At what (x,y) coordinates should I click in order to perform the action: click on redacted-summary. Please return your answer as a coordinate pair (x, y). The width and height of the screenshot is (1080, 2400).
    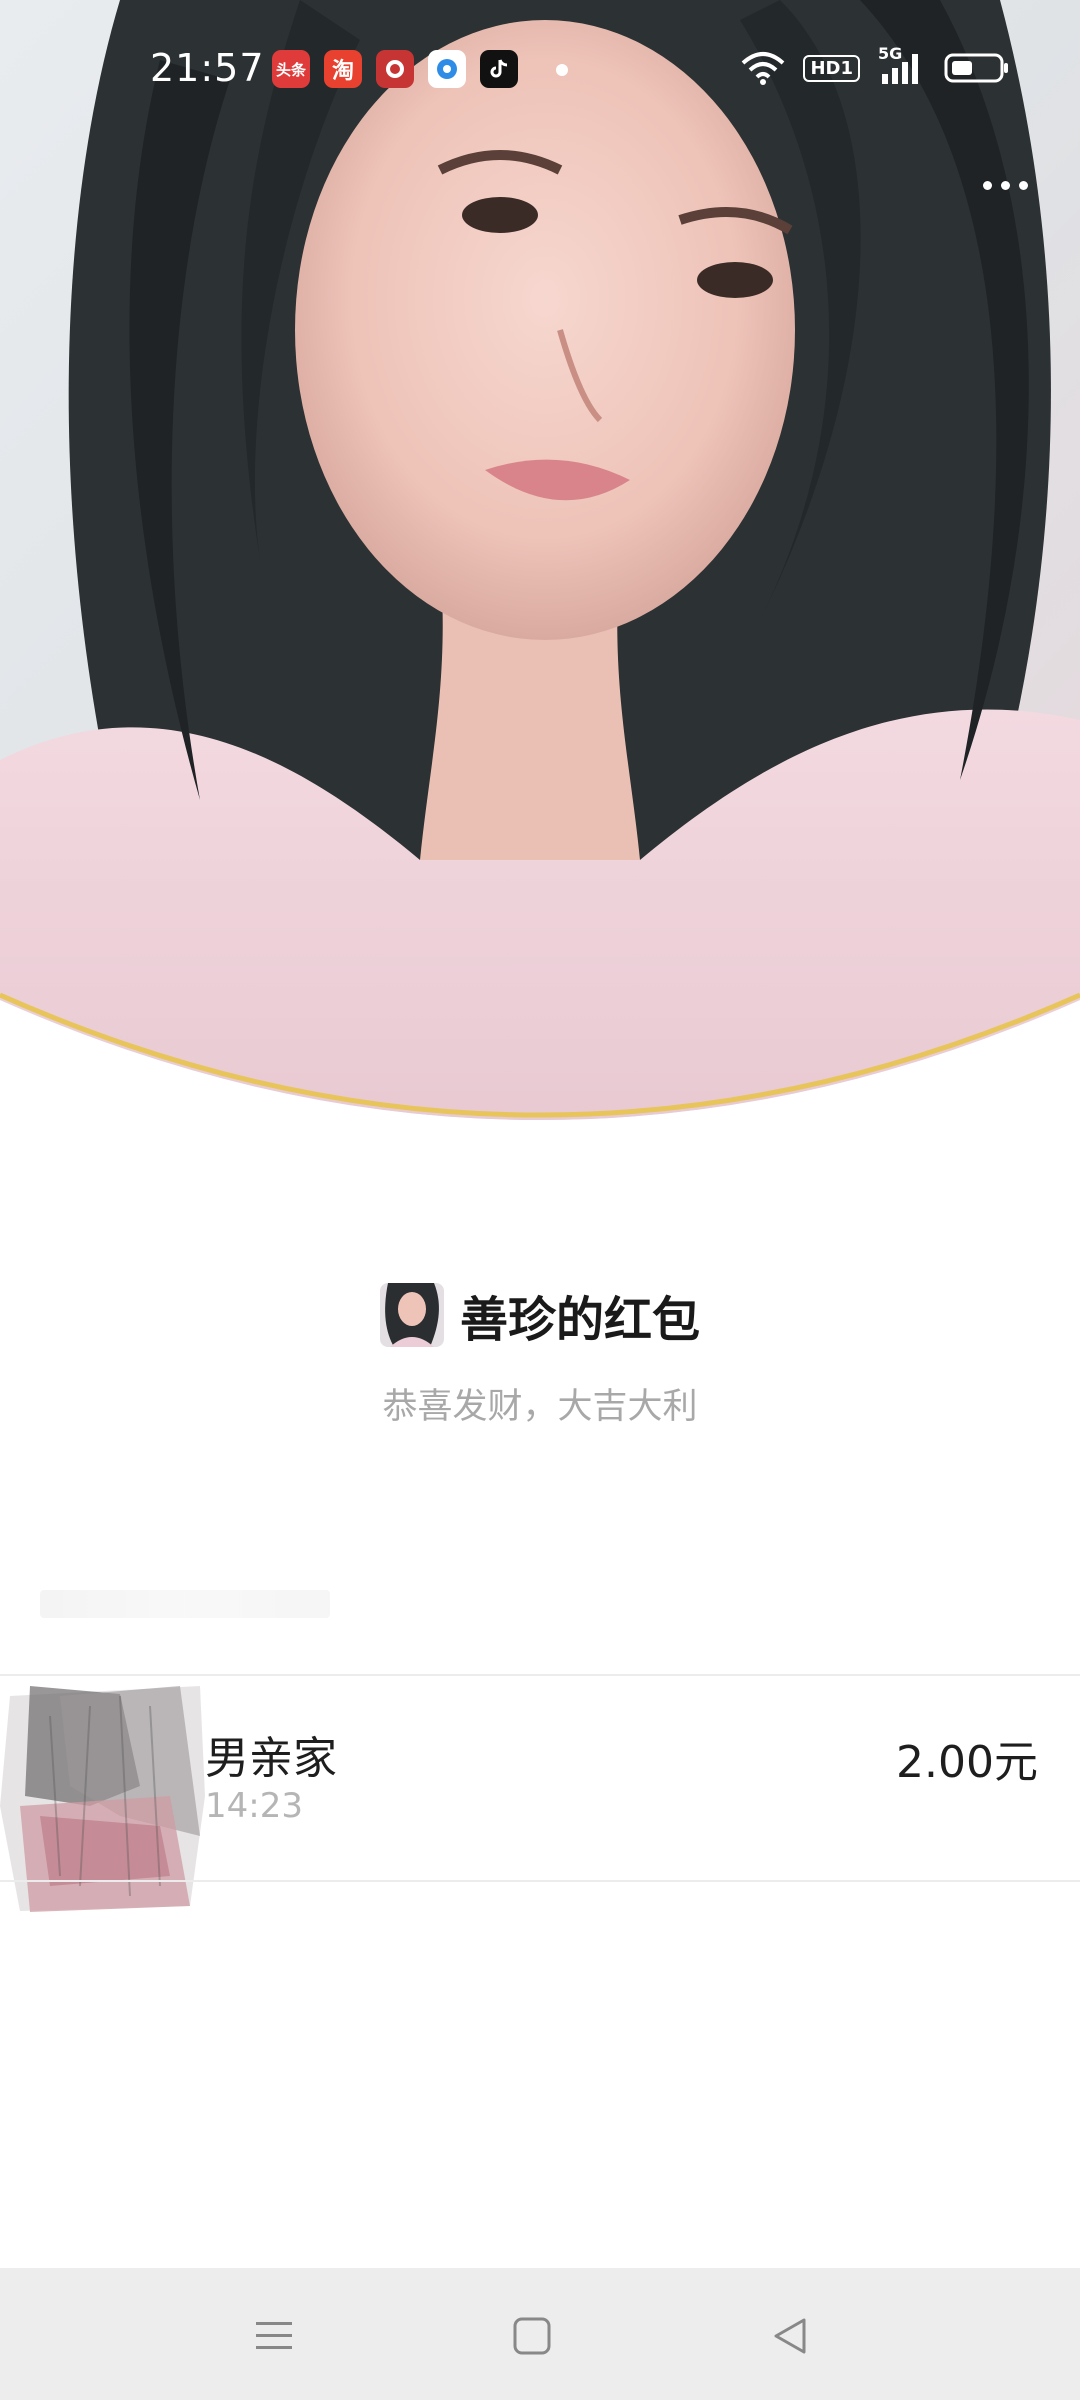
    Looking at the image, I should click on (185, 1604).